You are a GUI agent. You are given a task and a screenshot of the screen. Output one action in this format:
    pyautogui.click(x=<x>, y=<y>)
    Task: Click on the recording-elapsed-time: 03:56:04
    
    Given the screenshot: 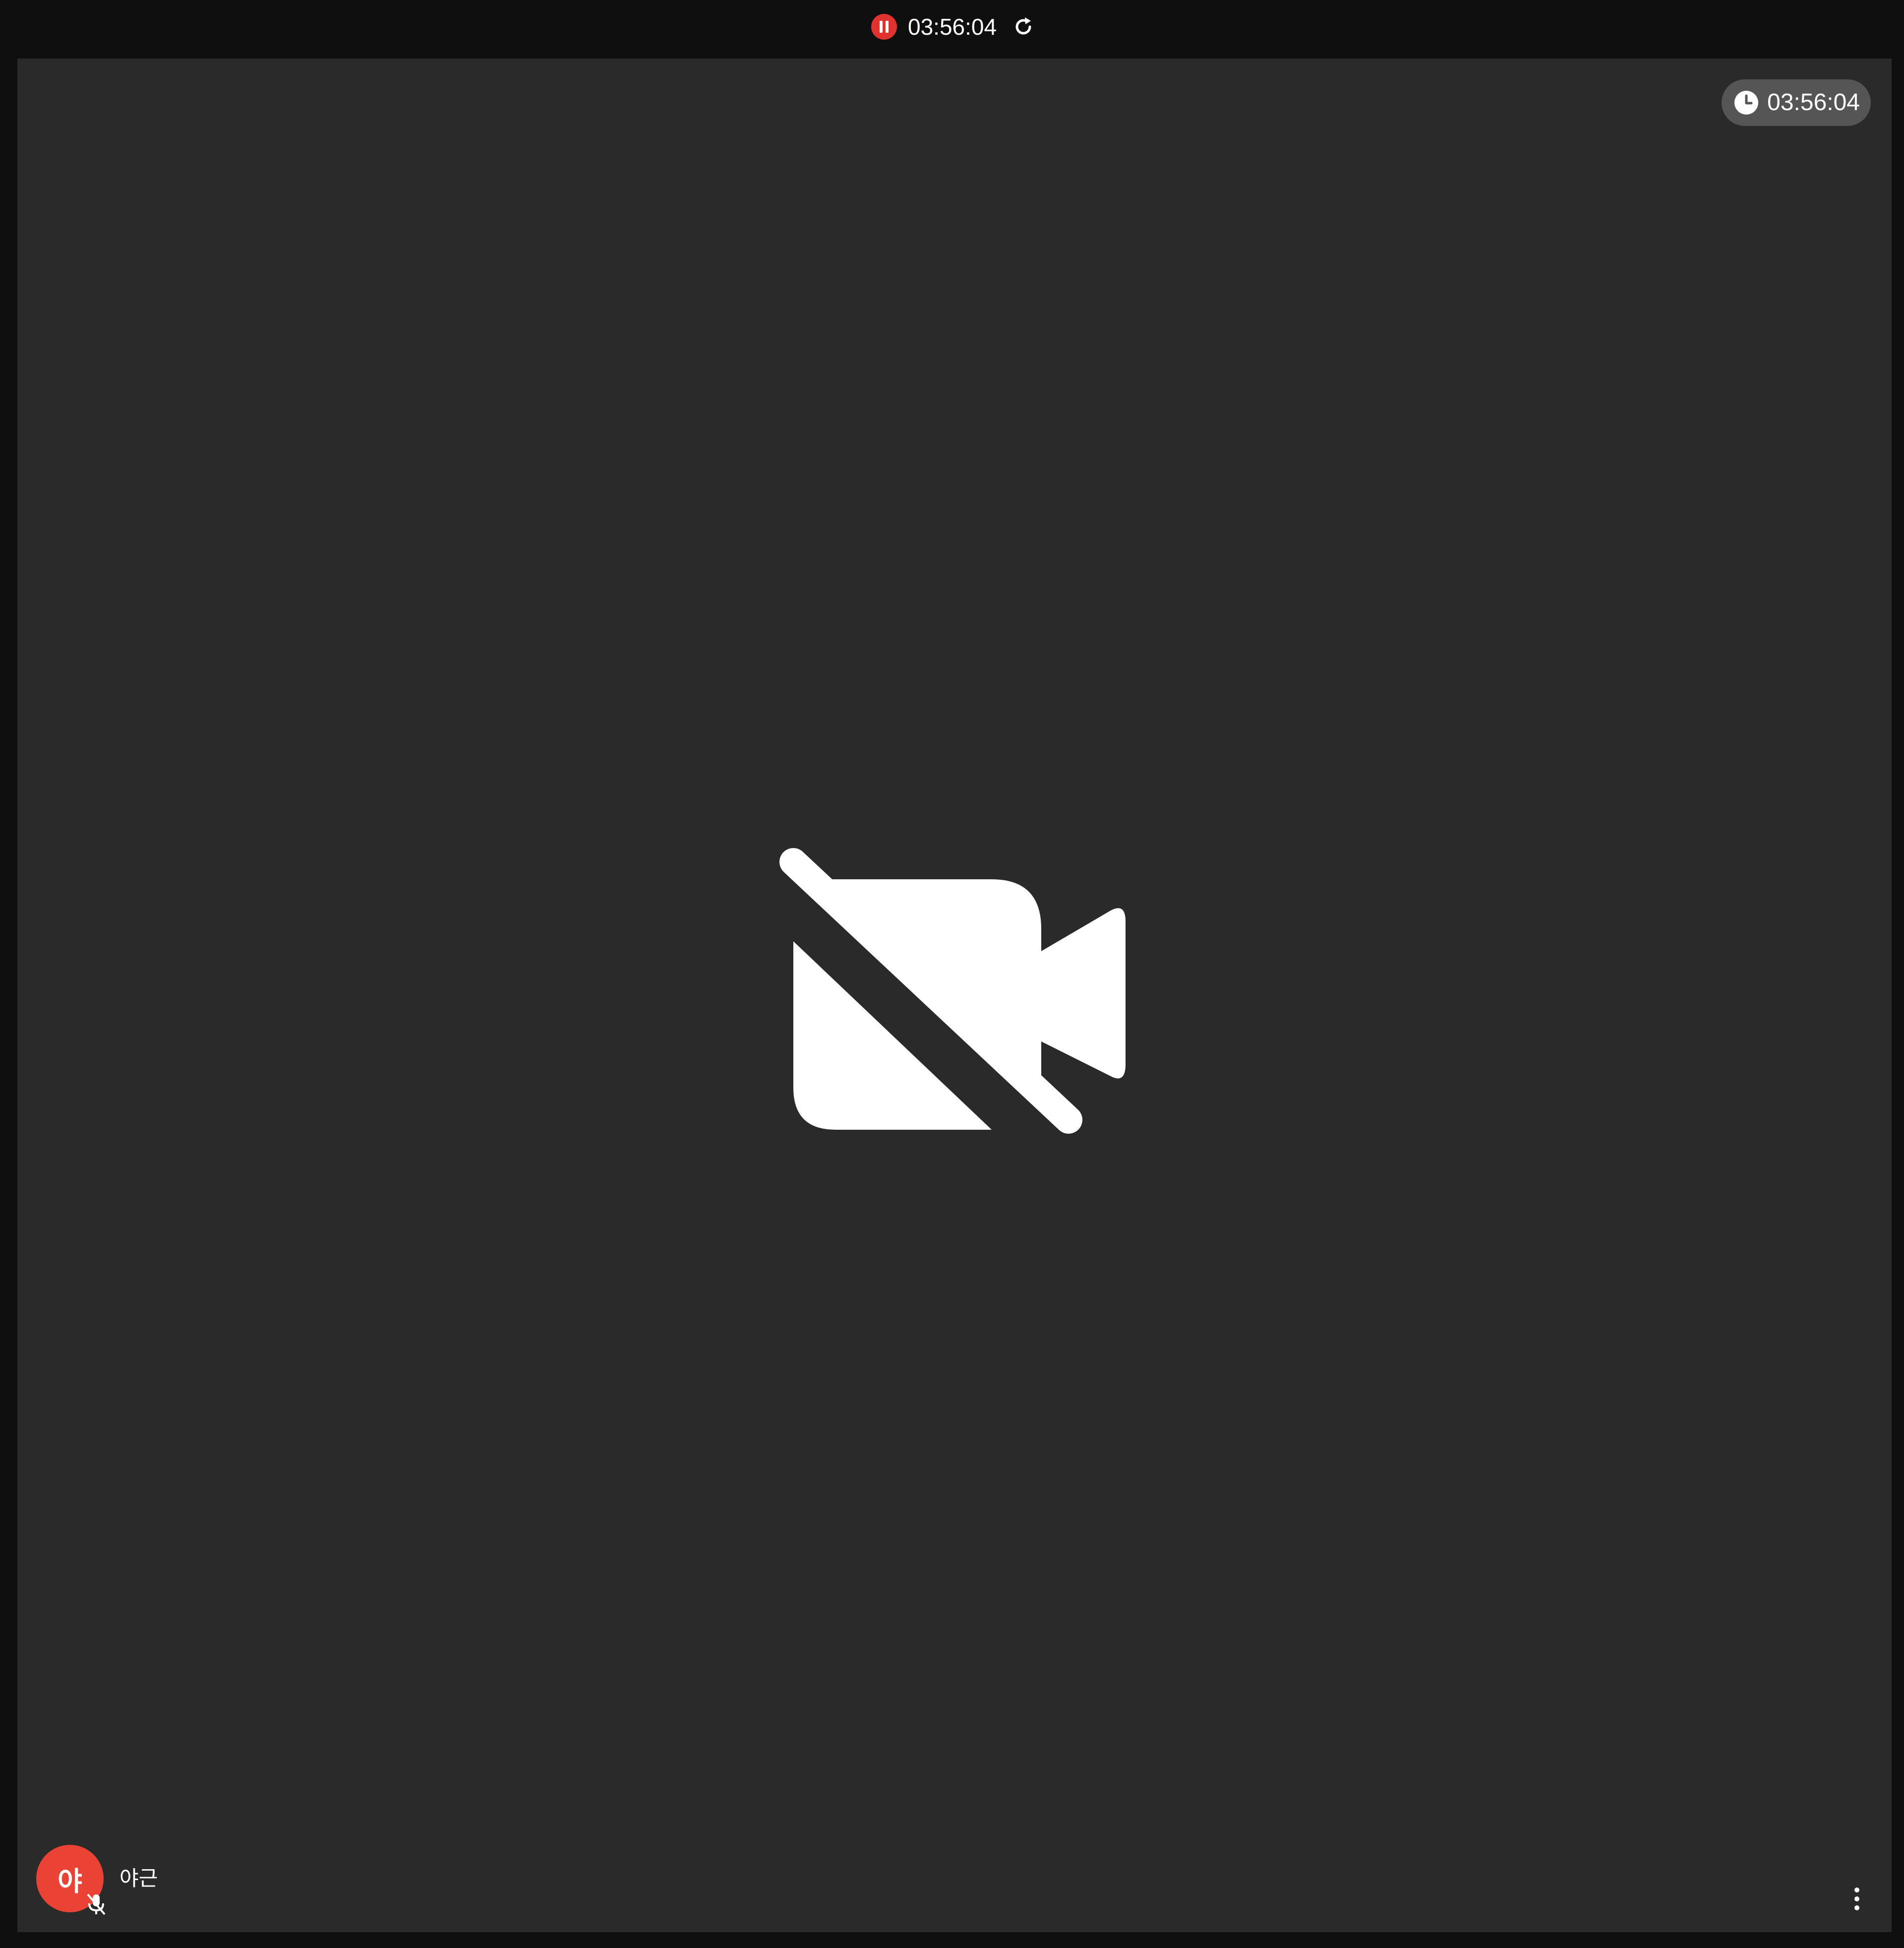 What is the action you would take?
    pyautogui.click(x=952, y=27)
    